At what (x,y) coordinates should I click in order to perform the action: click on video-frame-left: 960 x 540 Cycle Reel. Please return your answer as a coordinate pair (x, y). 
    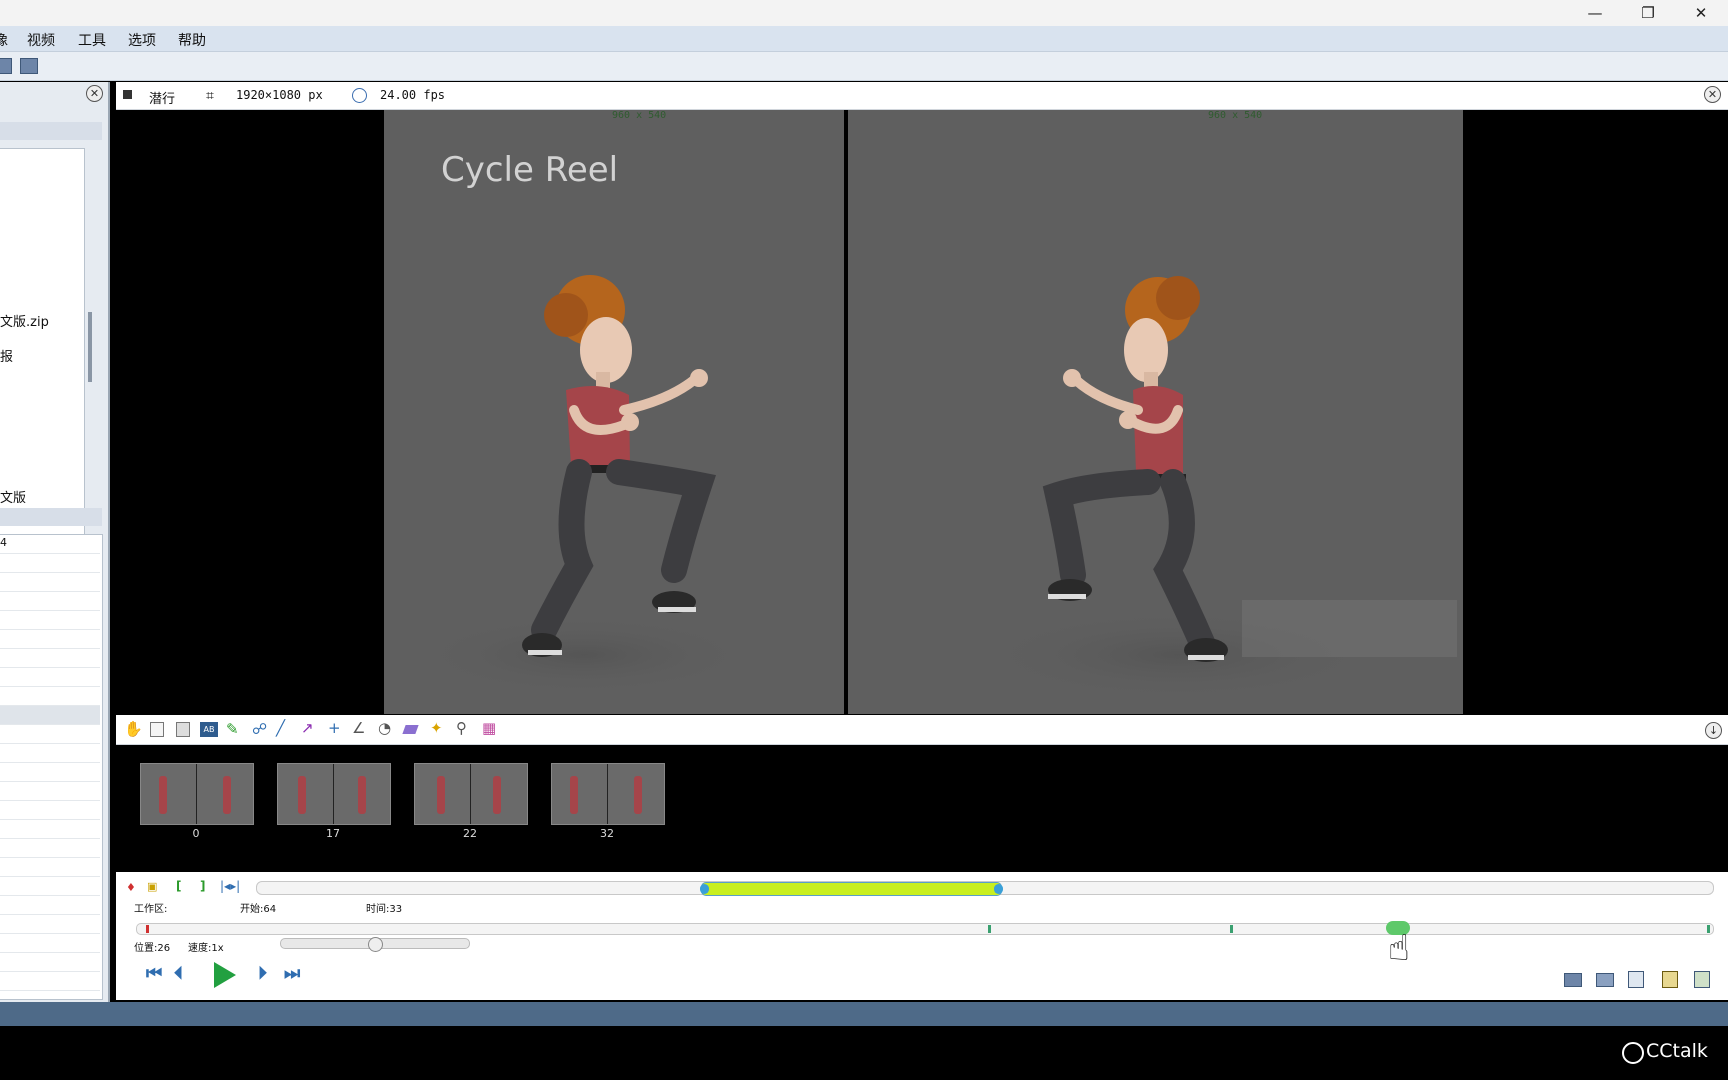
    Looking at the image, I should click on (614, 412).